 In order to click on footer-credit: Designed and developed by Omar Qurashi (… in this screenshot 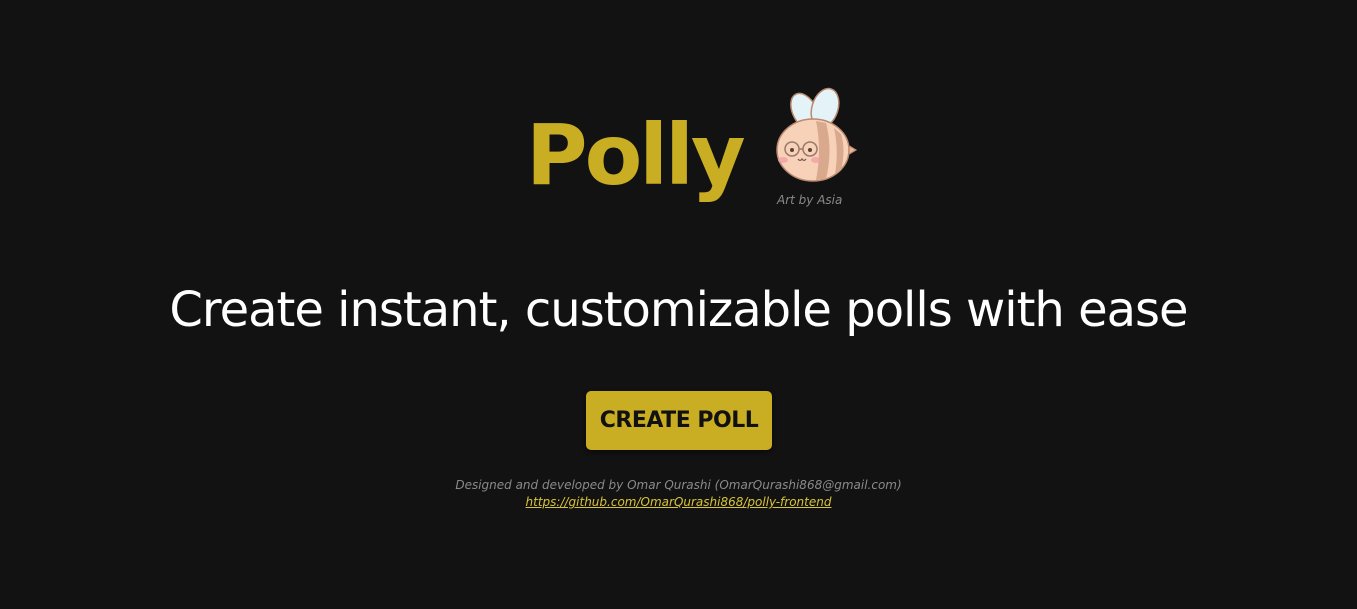, I will do `click(678, 485)`.